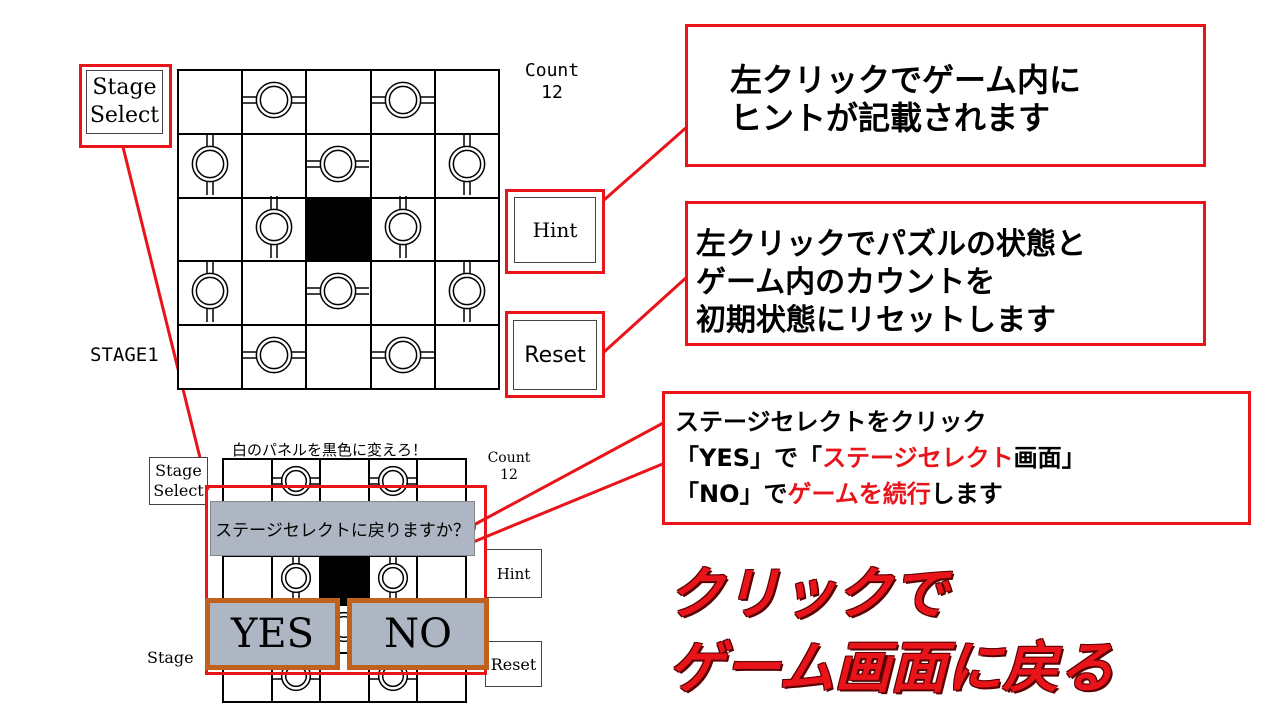 This screenshot has height=720, width=1280. What do you see at coordinates (170, 657) in the screenshot?
I see `preview-stage-label: Stage` at bounding box center [170, 657].